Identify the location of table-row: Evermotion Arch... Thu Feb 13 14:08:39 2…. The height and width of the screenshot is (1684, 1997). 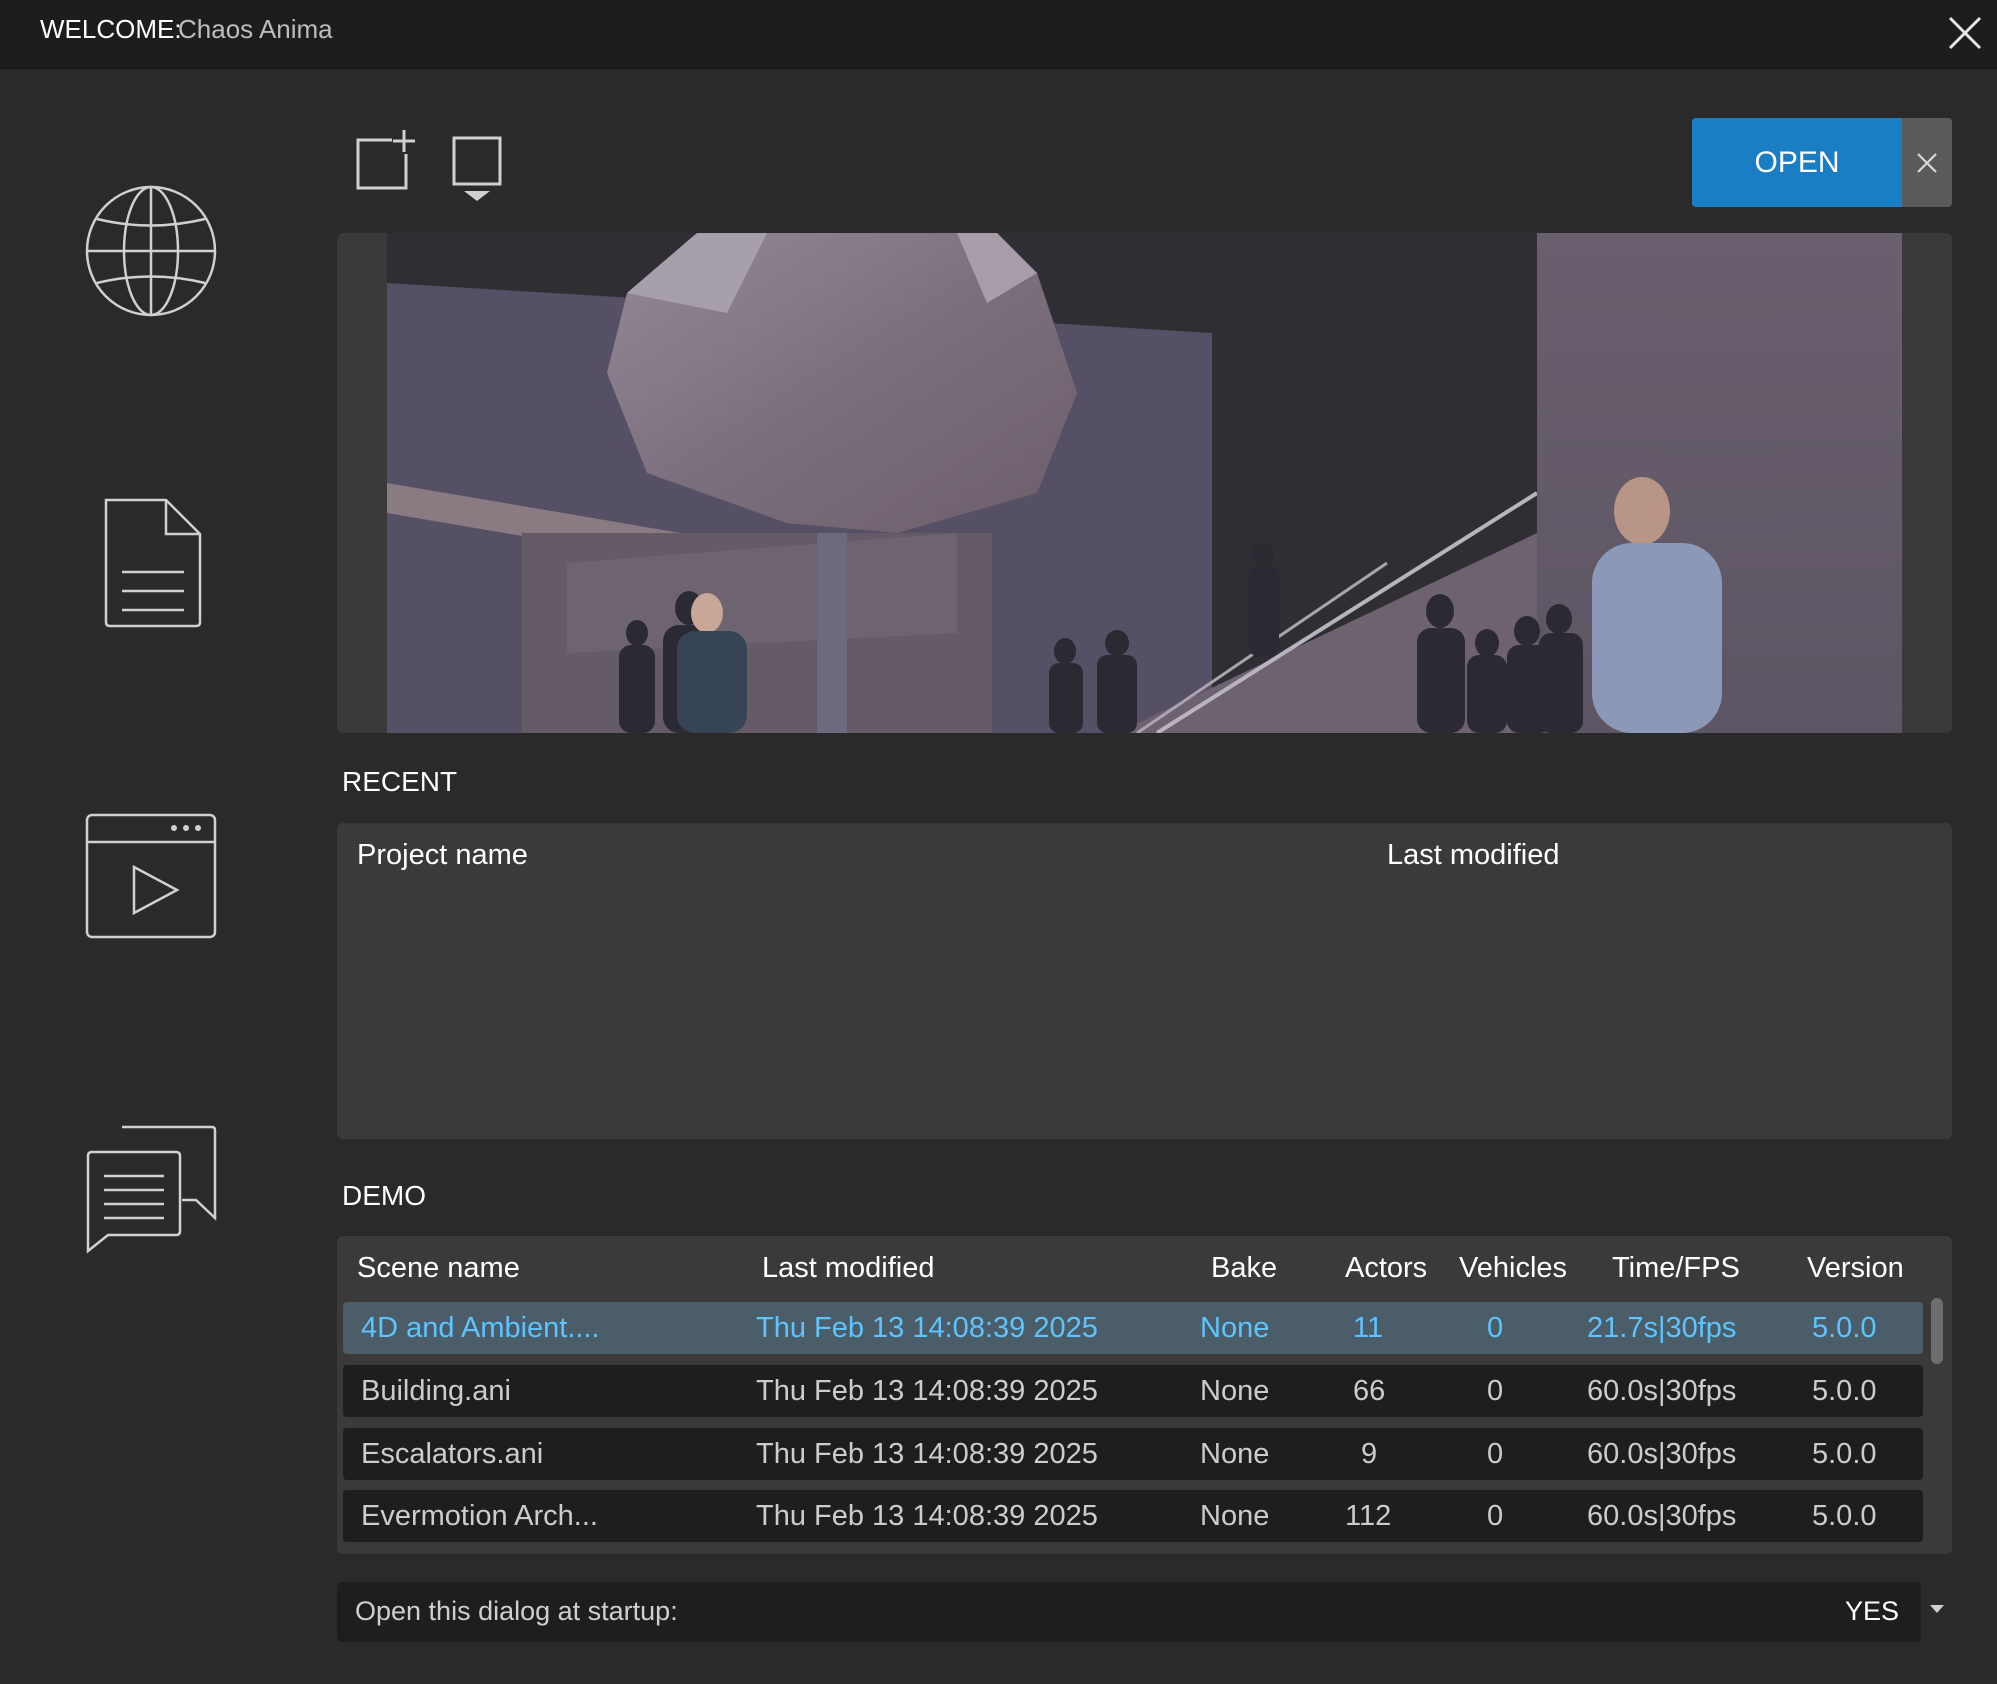
(1133, 1516).